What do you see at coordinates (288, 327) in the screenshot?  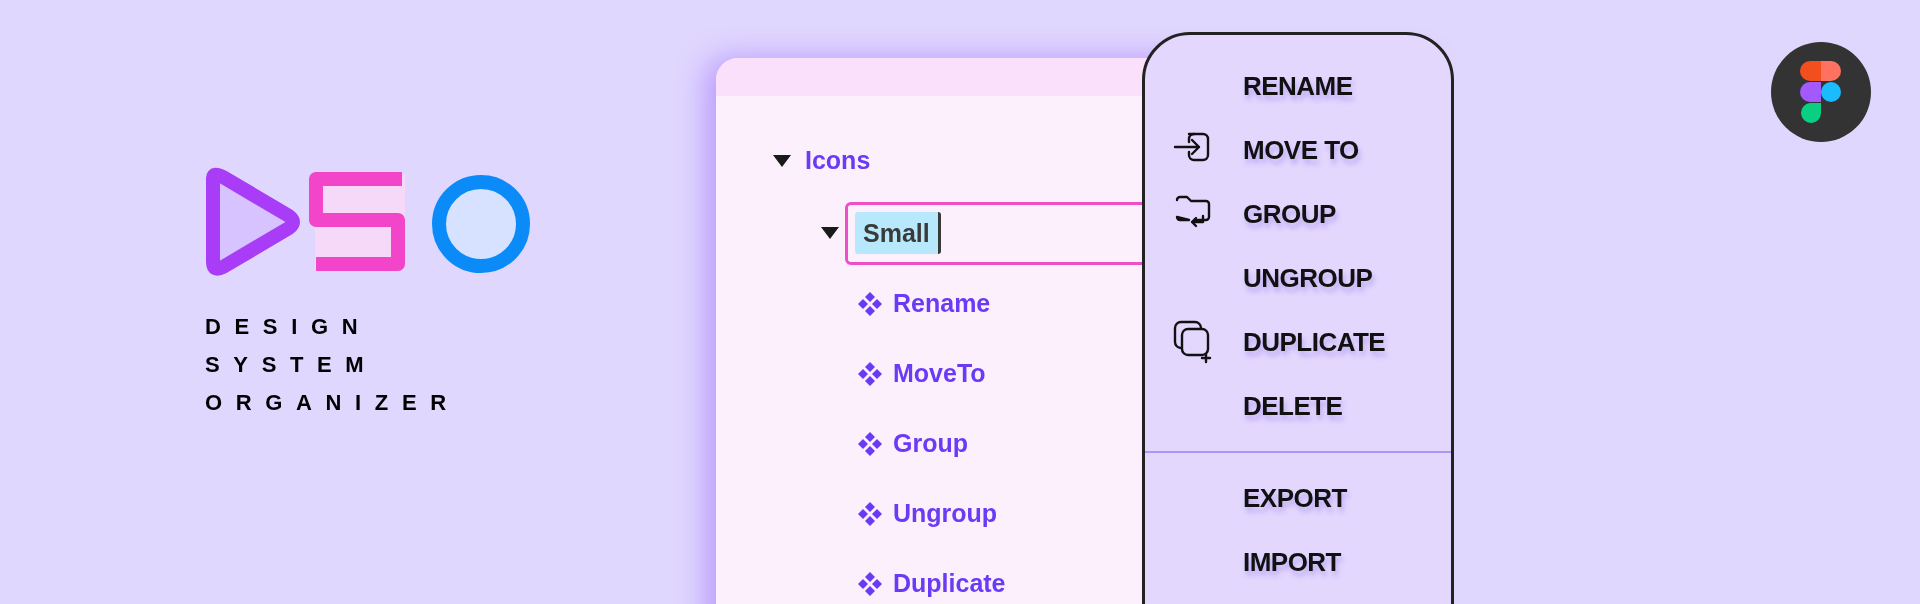 I see `brand-tagline: DESIGN` at bounding box center [288, 327].